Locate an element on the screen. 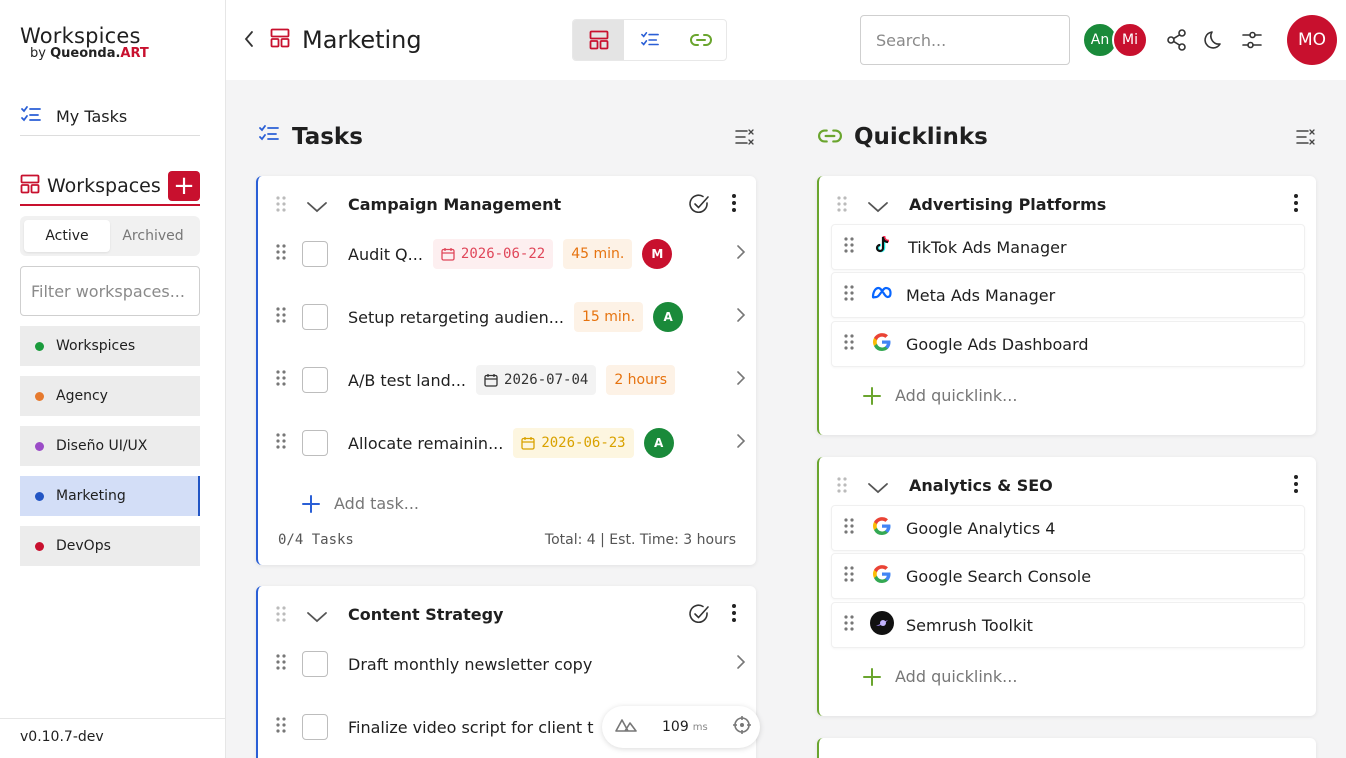 The width and height of the screenshot is (1346, 758). view-tasks-button is located at coordinates (649, 40).